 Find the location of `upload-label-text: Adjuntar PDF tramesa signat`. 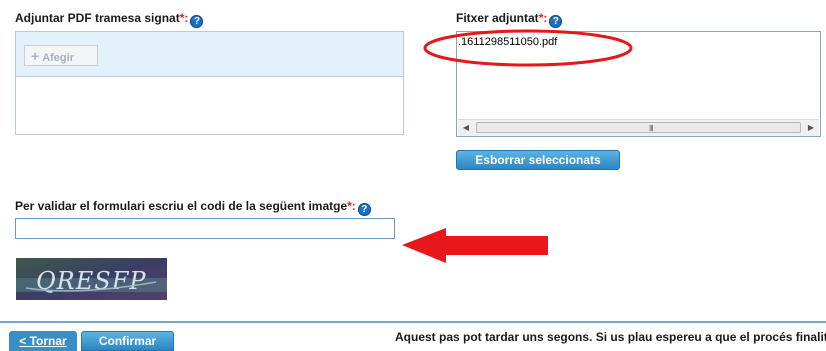

upload-label-text: Adjuntar PDF tramesa signat is located at coordinates (97, 18).